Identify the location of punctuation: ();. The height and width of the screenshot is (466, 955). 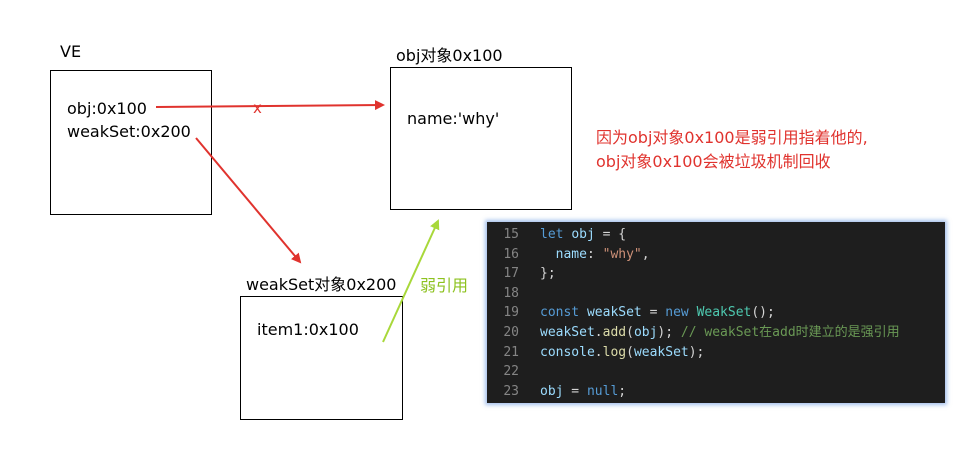
(763, 313).